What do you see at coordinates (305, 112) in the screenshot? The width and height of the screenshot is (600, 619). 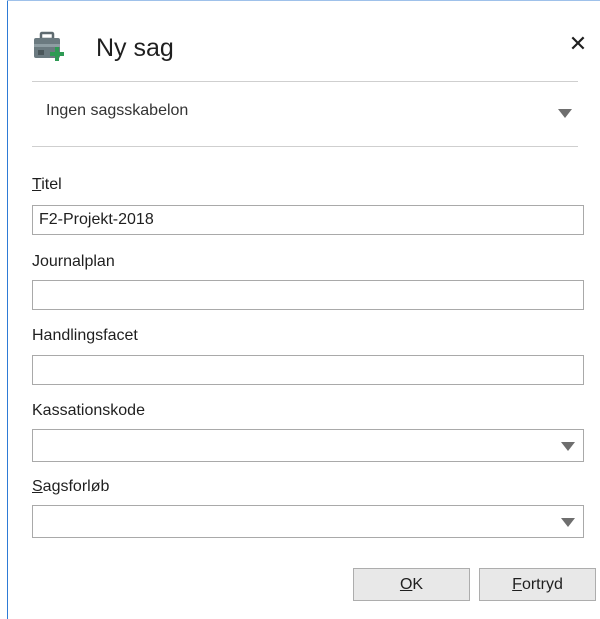 I see `template-dropdown: Ingen sagsskabelon` at bounding box center [305, 112].